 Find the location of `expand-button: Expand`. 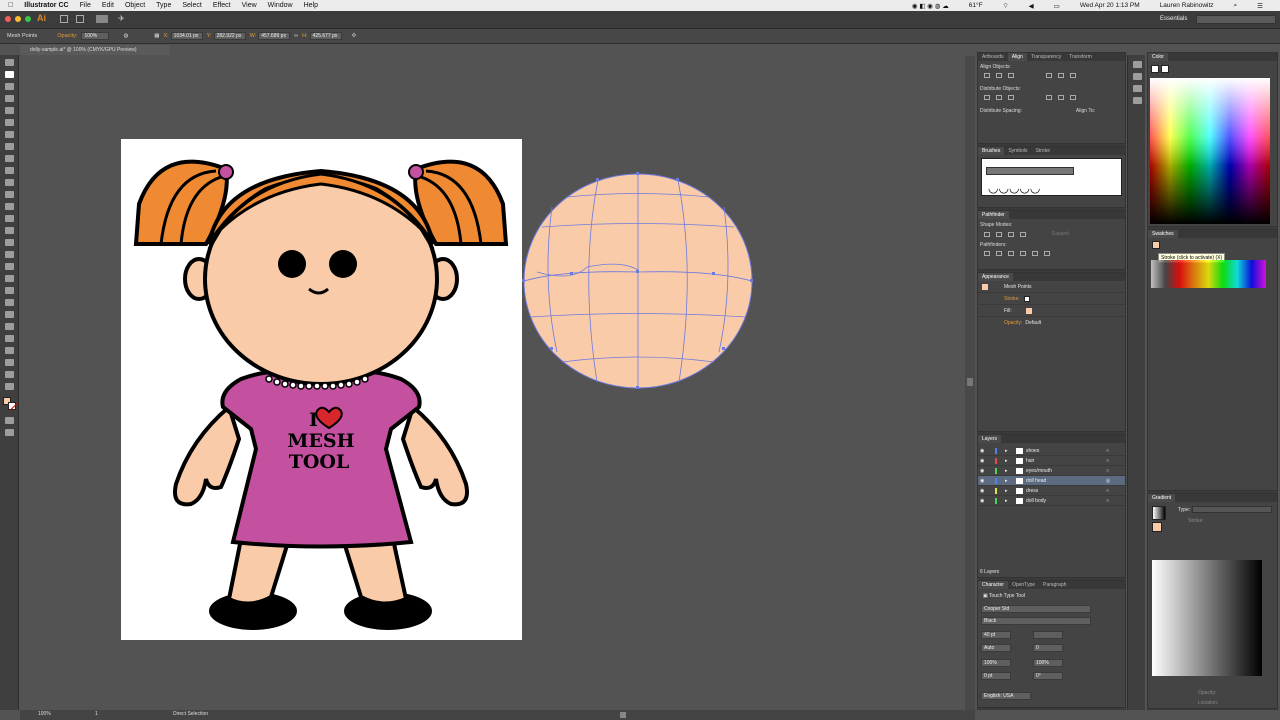

expand-button: Expand is located at coordinates (1060, 234).